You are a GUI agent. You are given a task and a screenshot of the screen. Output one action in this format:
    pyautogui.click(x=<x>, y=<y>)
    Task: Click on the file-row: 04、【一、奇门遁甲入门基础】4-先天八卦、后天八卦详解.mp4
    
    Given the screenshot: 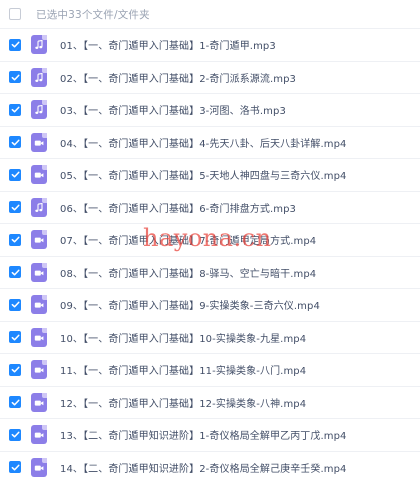 What is the action you would take?
    pyautogui.click(x=210, y=143)
    